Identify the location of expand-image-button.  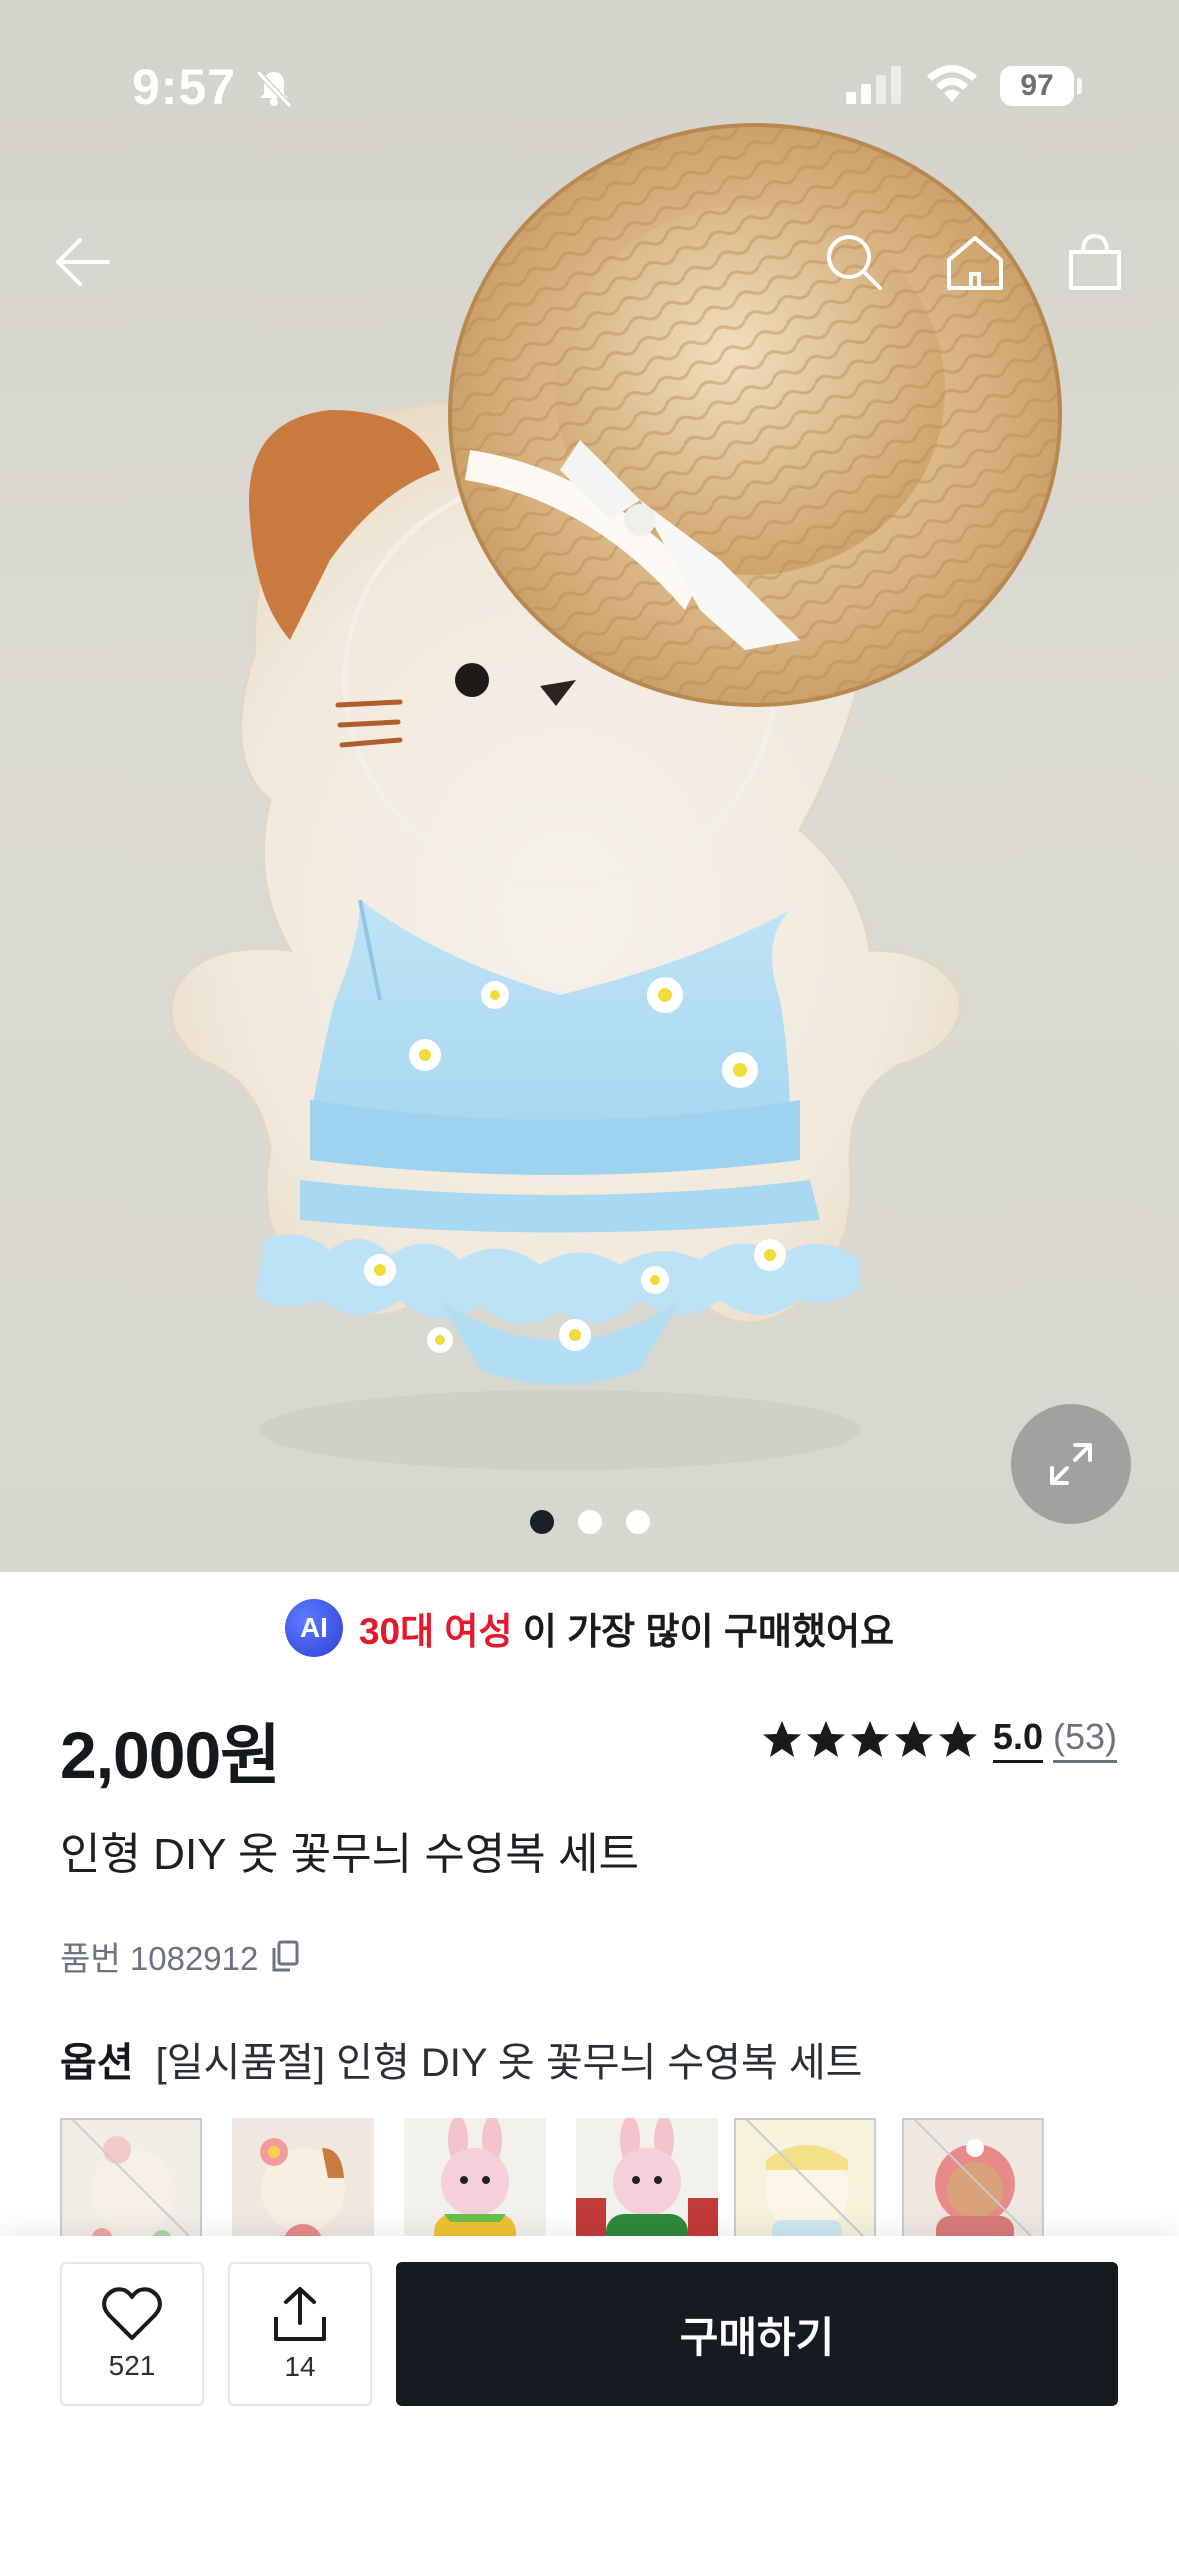
(1071, 1464).